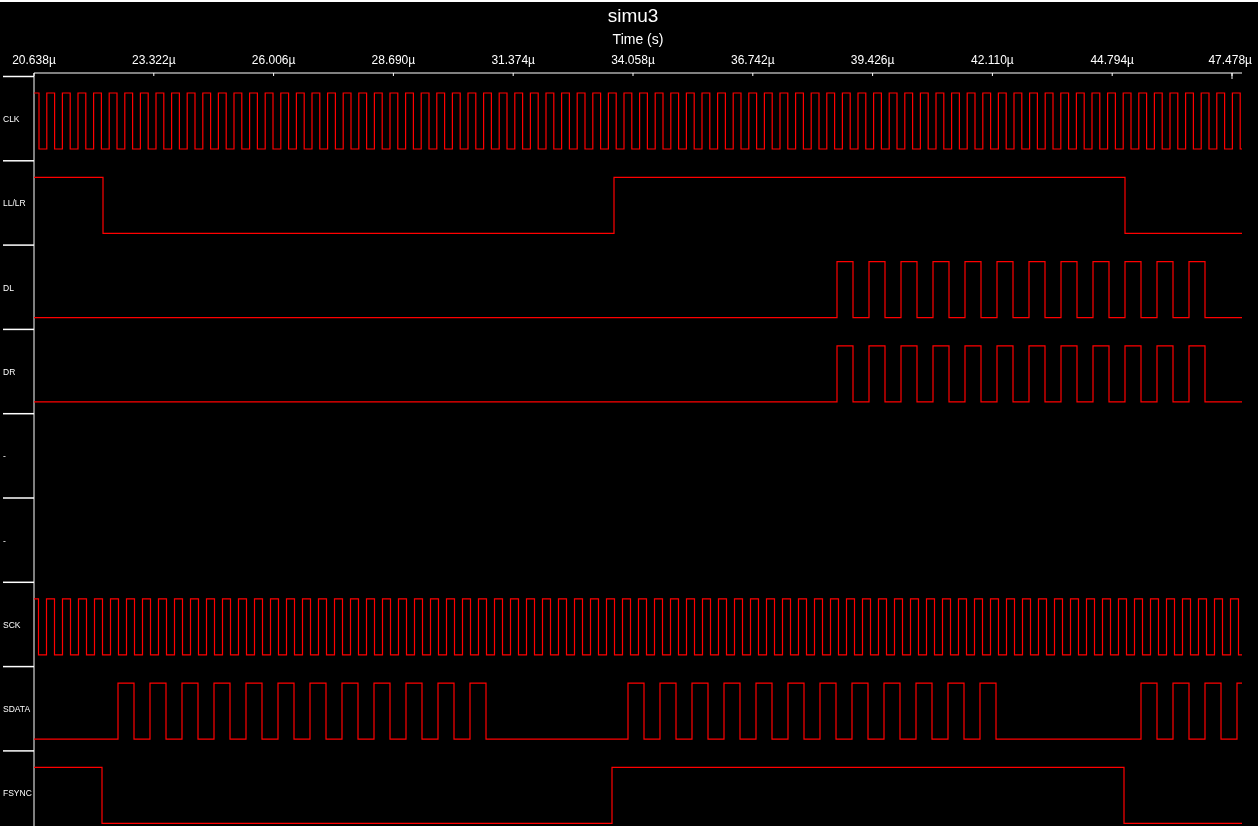  Describe the element at coordinates (1112, 60) in the screenshot. I see `tick-label: 44.794µ` at that location.